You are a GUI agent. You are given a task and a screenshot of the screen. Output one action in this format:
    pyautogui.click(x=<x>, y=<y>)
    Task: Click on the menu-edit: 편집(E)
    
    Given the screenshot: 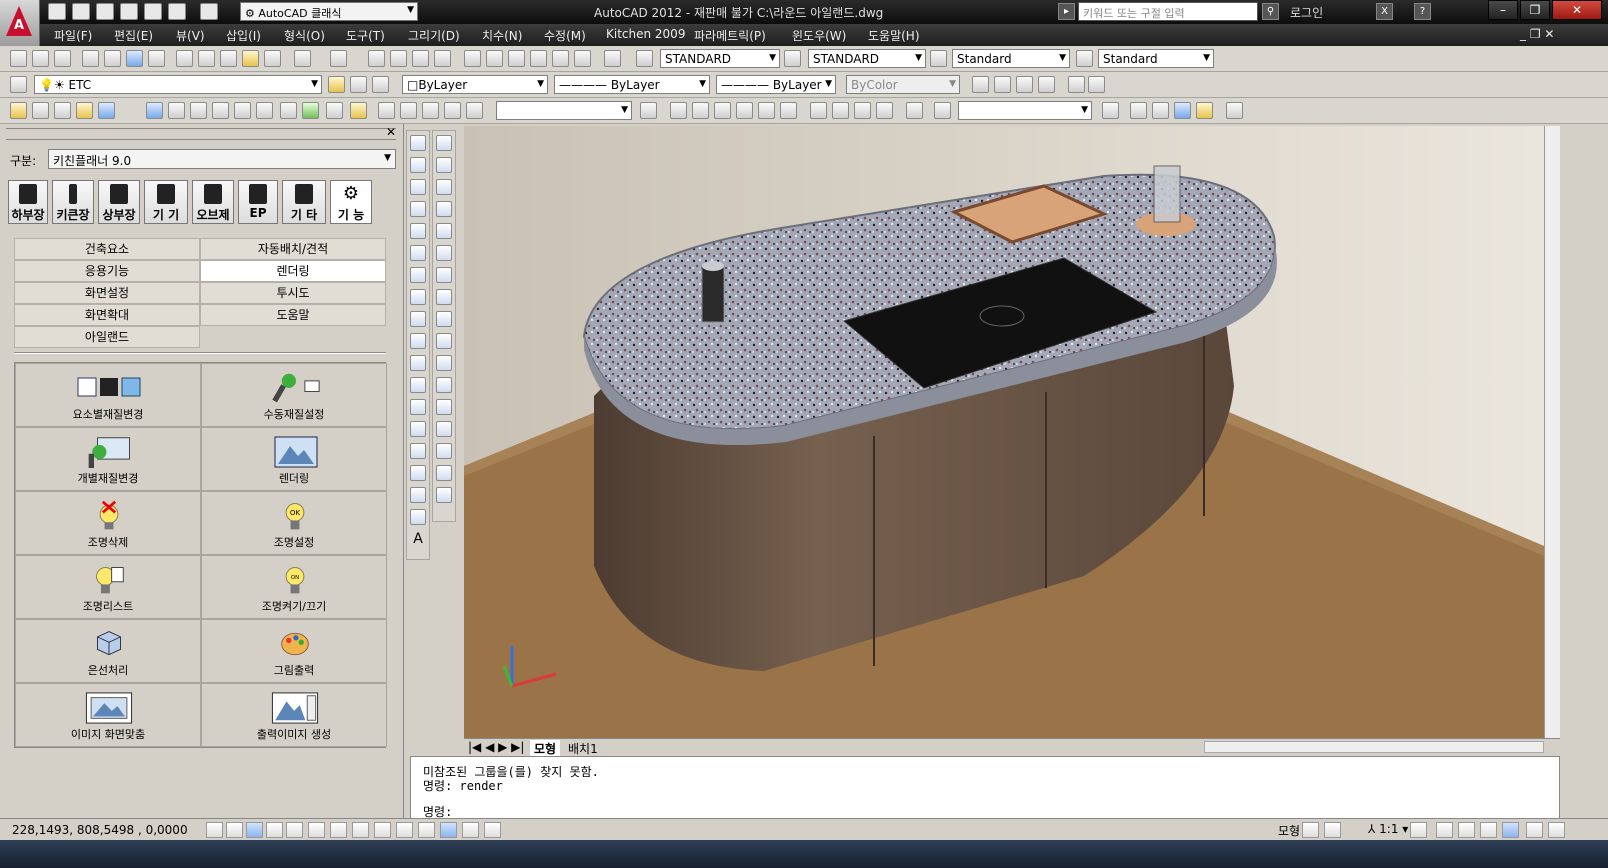 What is the action you would take?
    pyautogui.click(x=133, y=35)
    